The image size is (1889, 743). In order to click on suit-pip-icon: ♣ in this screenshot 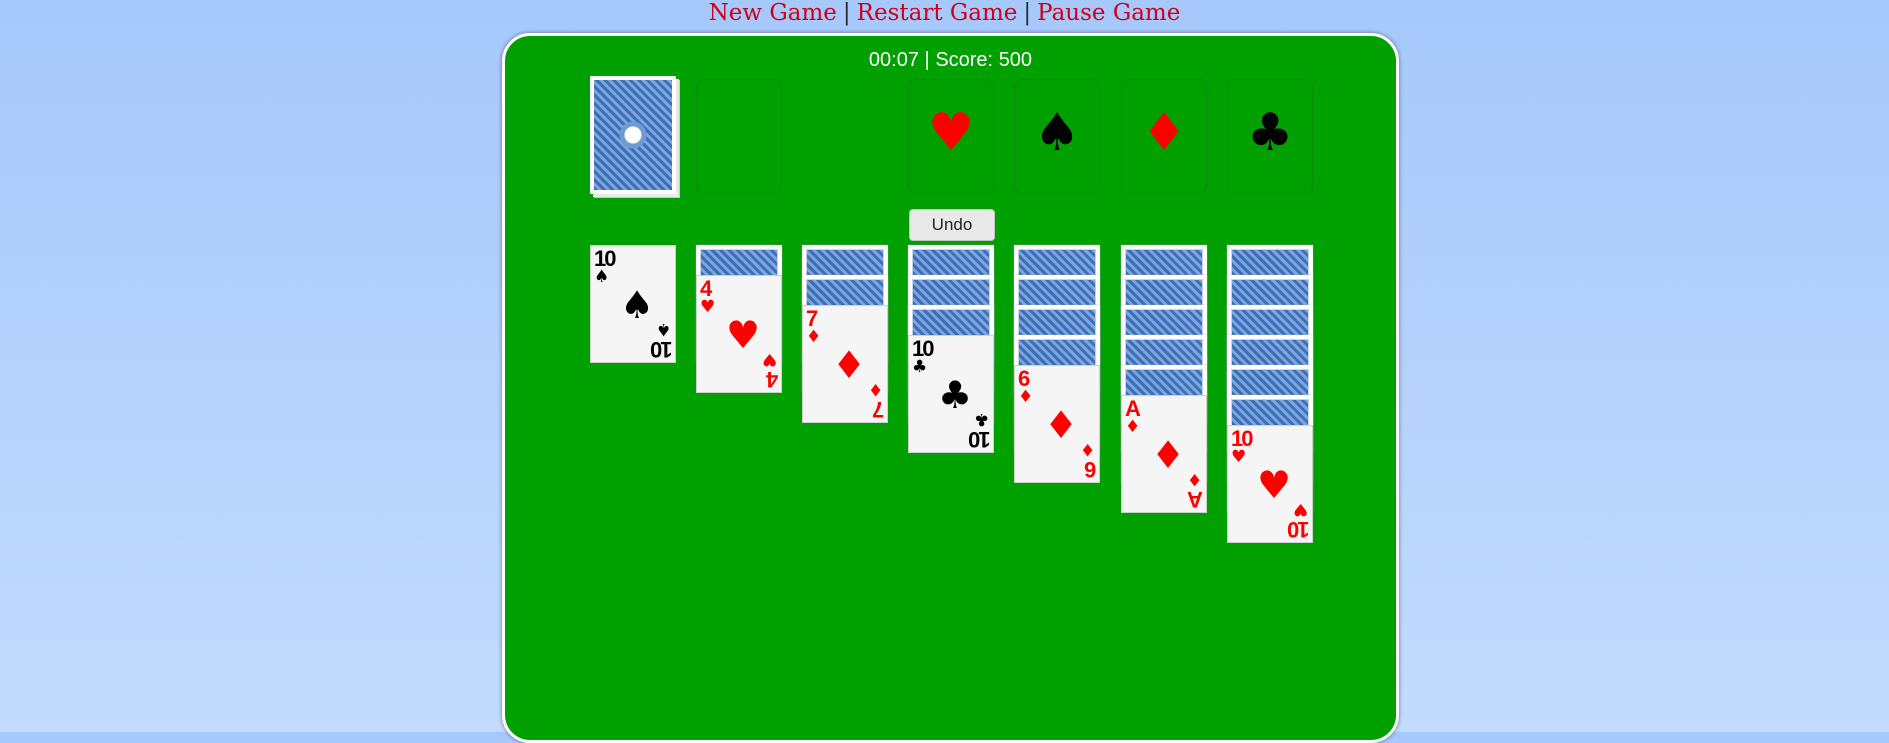, I will do `click(955, 395)`.